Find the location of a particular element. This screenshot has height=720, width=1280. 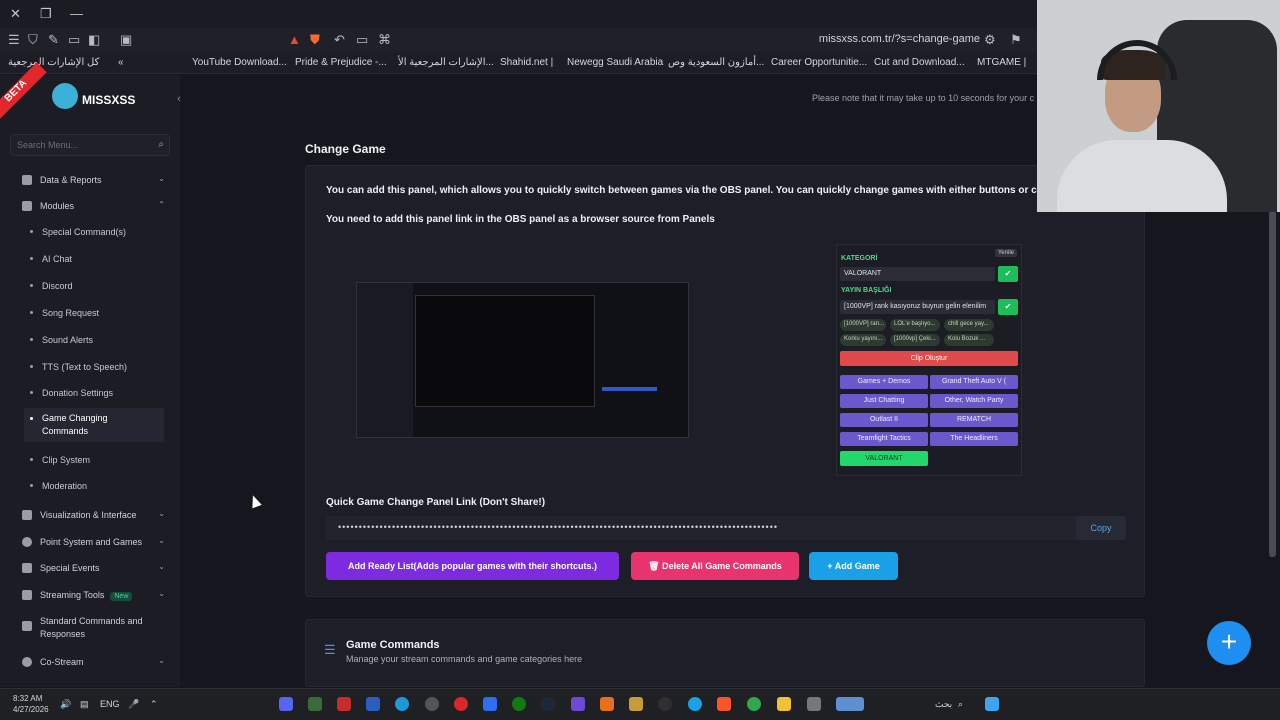

taskbar: 8:32 AM 4/27/2026 🔊 ▤ ENG 🎤 ⌃ بحث ⌕ is located at coordinates (640, 704).